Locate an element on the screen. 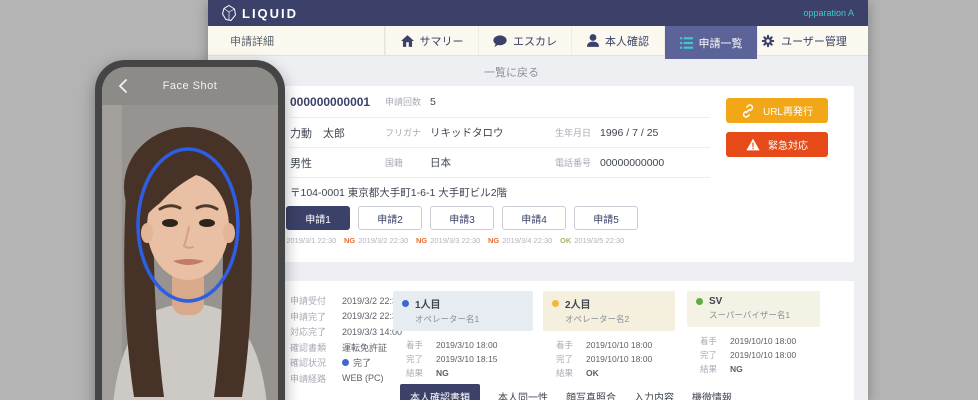 This screenshot has width=978, height=400. phone-header: Face Shot is located at coordinates (190, 86).